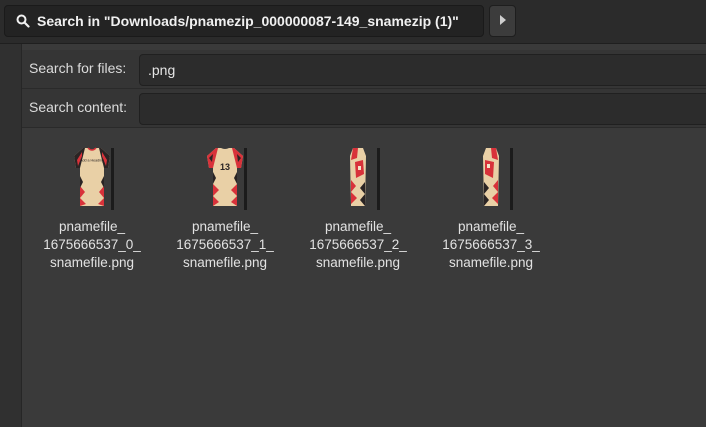 This screenshot has height=427, width=706. What do you see at coordinates (78, 107) in the screenshot?
I see `search-content-label: Search content:` at bounding box center [78, 107].